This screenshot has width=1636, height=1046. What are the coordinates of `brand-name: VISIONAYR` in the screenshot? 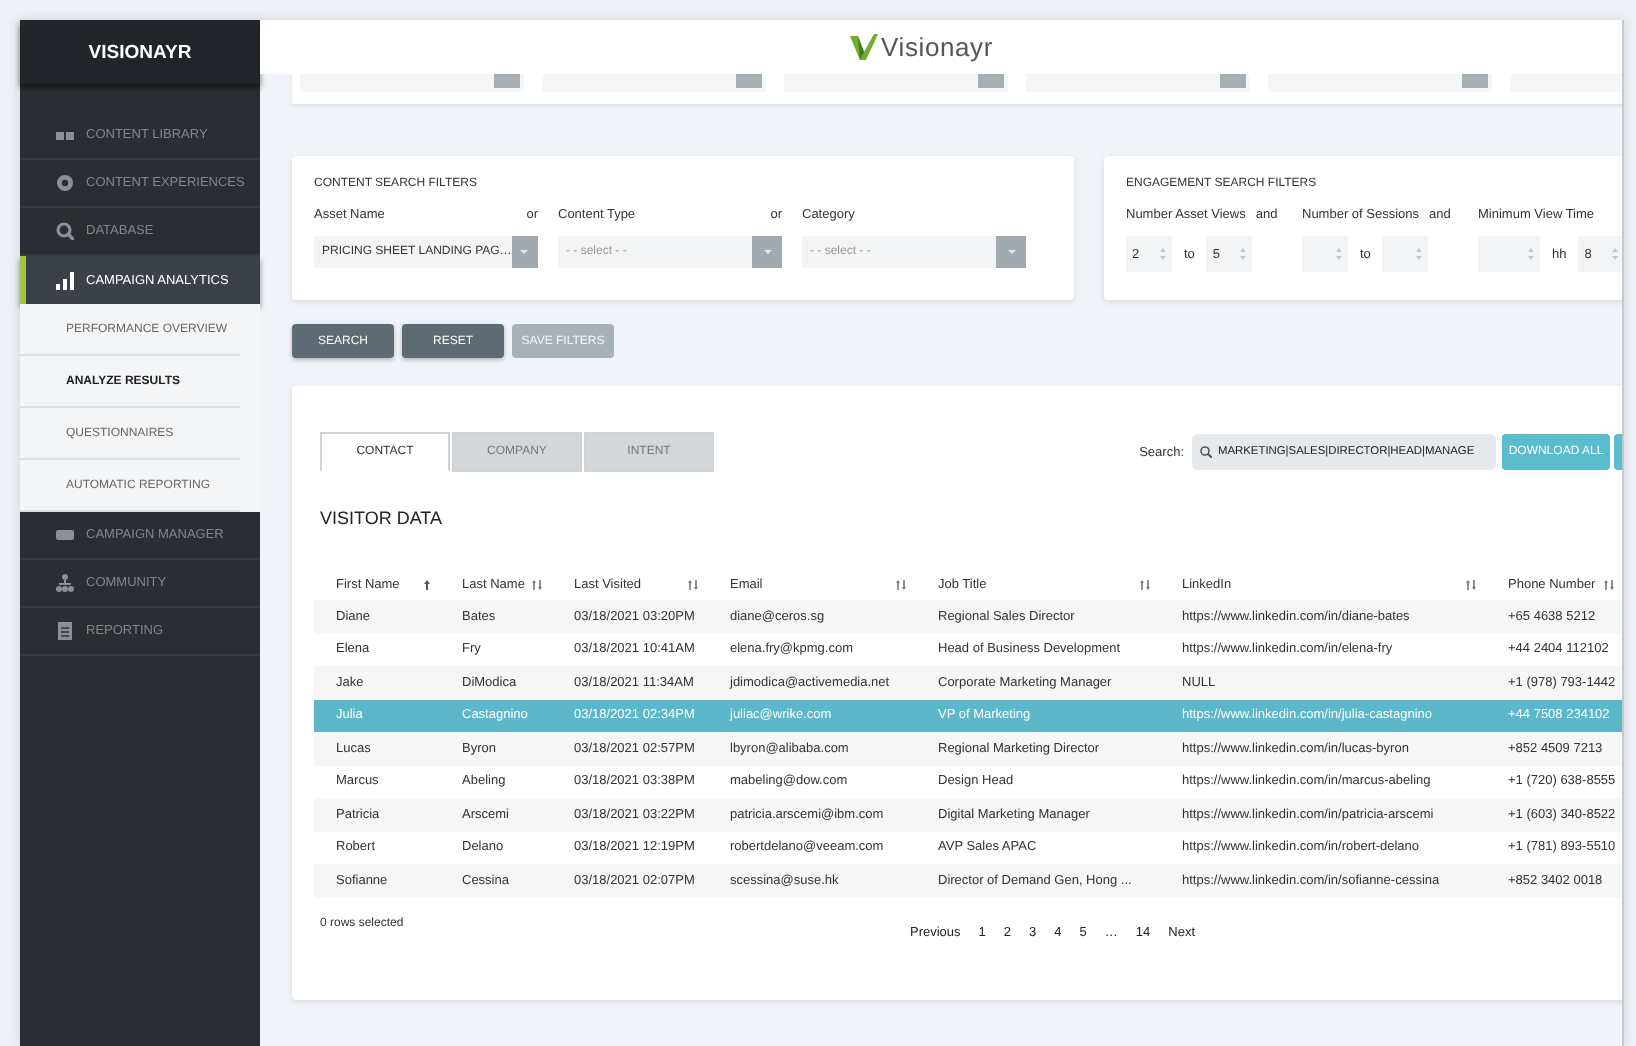 It's located at (140, 52).